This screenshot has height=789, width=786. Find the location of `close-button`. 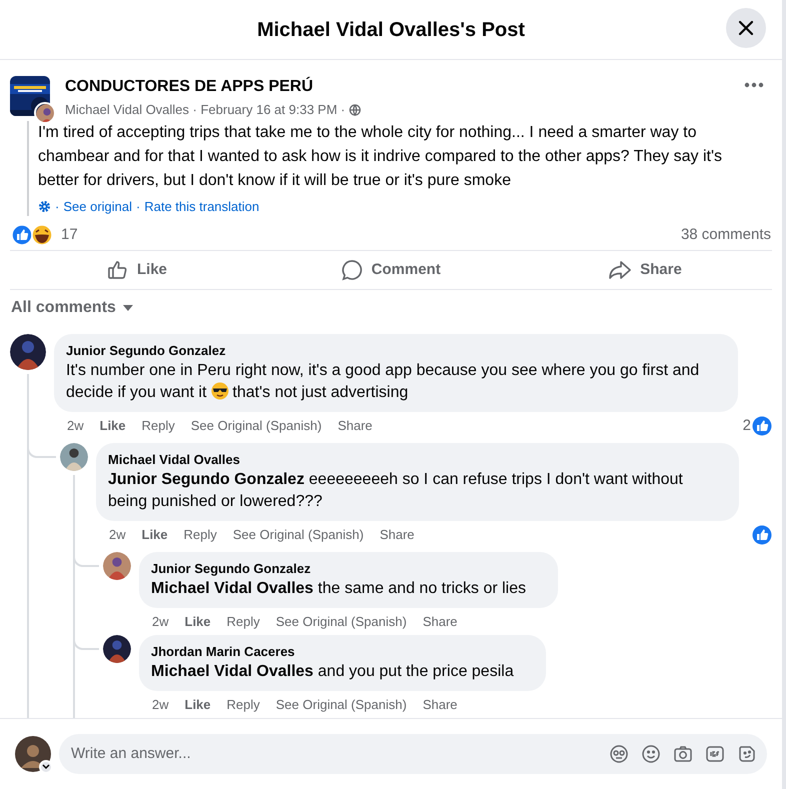

close-button is located at coordinates (746, 28).